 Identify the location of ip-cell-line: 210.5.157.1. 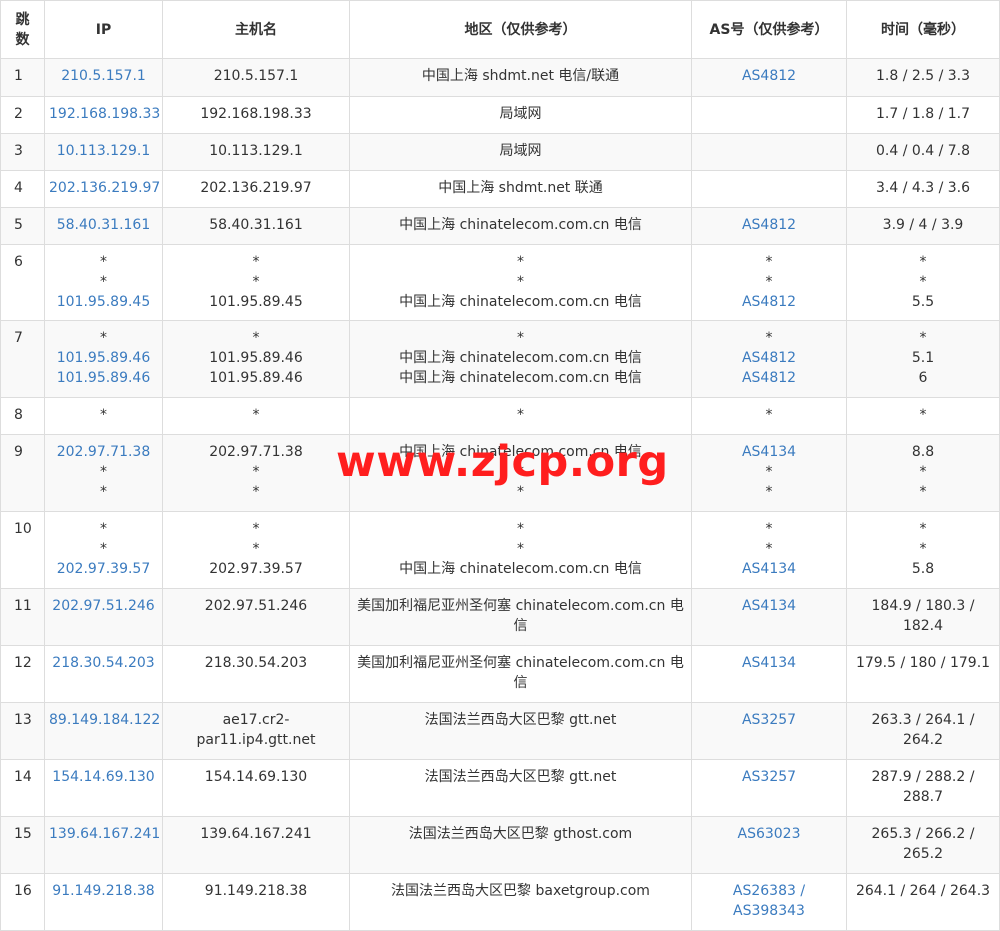
(103, 76).